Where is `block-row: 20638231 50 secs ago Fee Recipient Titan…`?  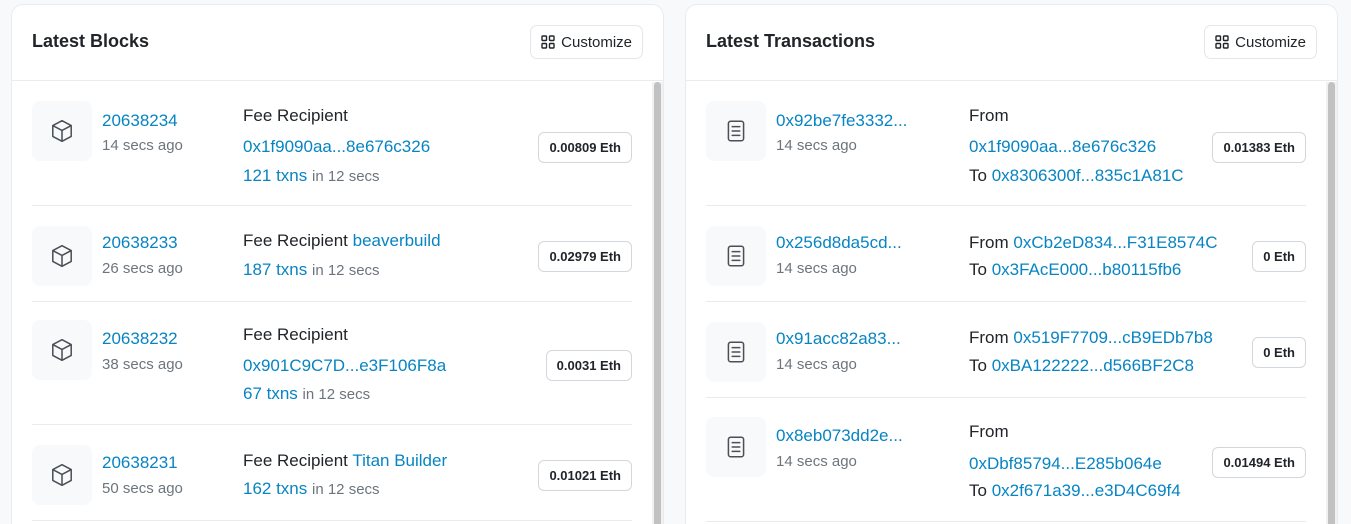 block-row: 20638231 50 secs ago Fee Recipient Titan… is located at coordinates (332, 473).